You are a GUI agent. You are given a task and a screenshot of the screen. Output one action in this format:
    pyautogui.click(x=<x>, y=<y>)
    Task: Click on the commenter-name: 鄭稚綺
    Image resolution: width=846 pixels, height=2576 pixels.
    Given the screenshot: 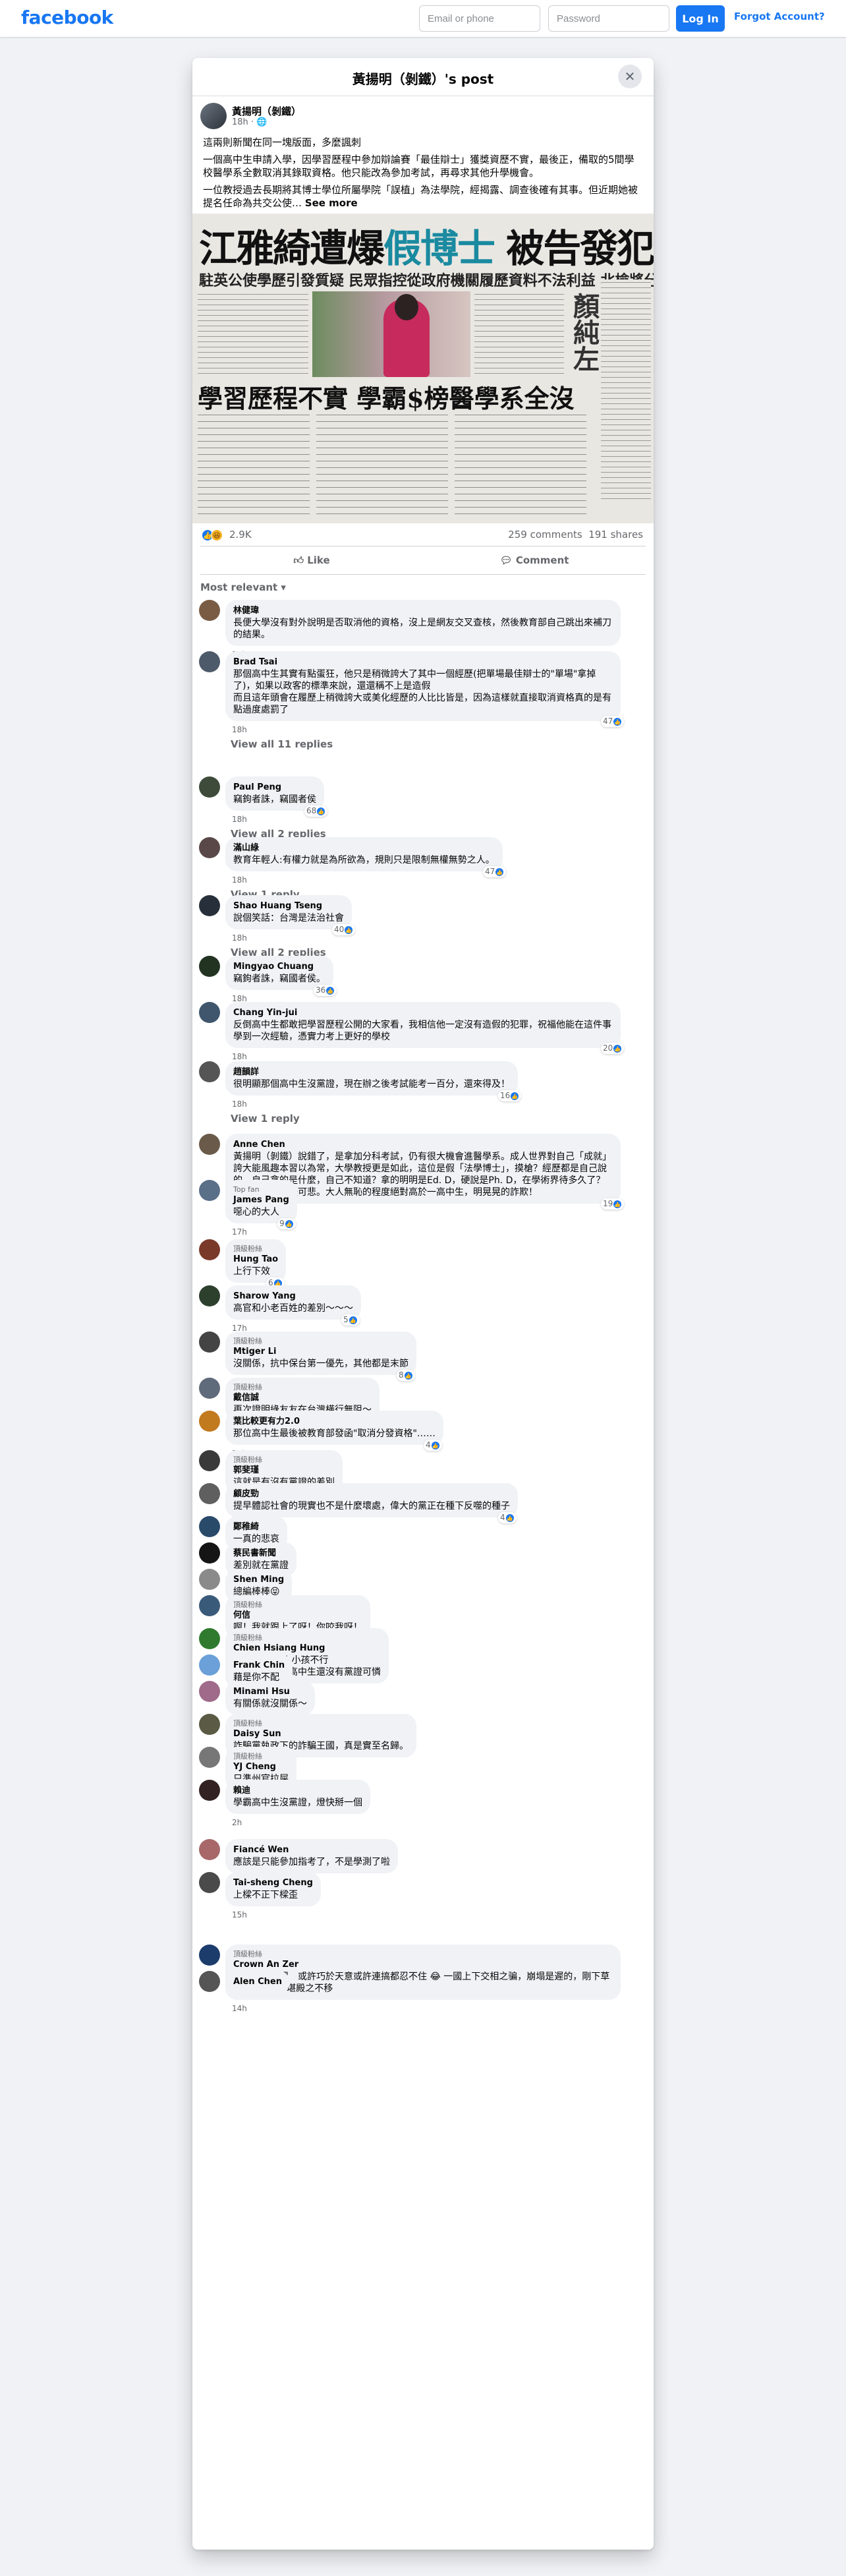 What is the action you would take?
    pyautogui.click(x=256, y=1527)
    